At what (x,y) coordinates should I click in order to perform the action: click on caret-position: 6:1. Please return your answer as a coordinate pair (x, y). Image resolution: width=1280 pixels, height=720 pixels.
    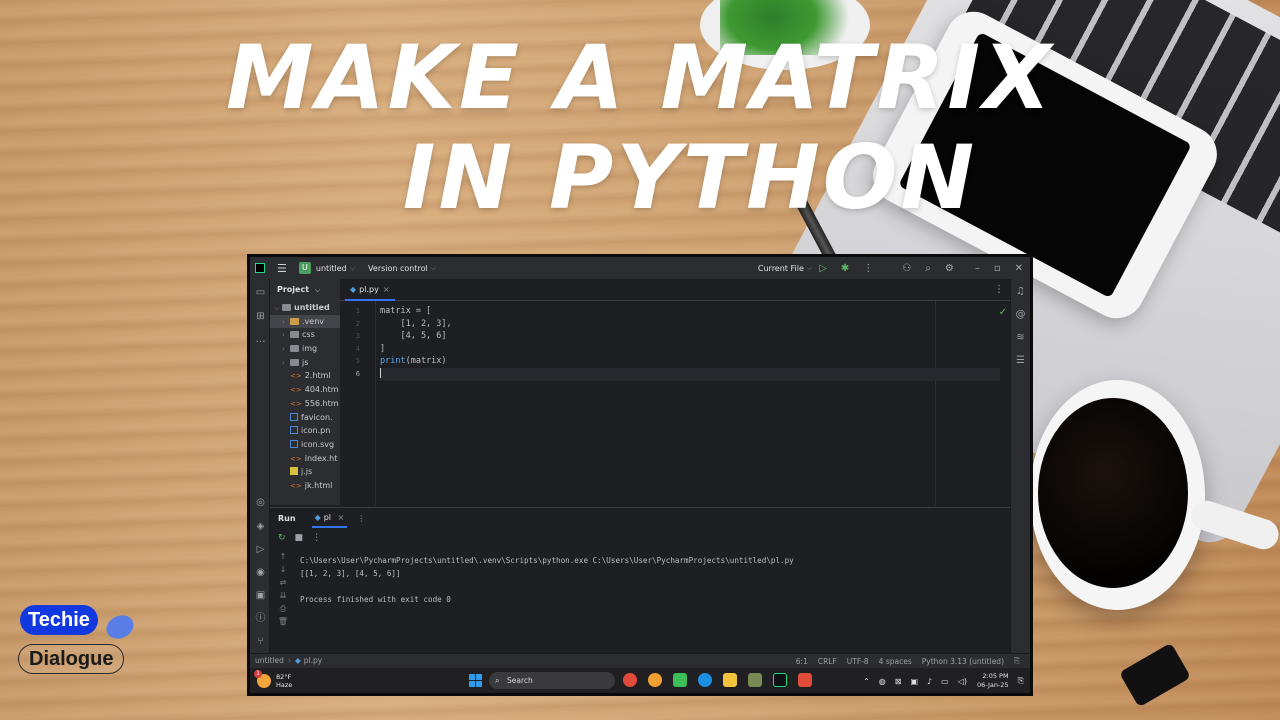
    Looking at the image, I should click on (802, 661).